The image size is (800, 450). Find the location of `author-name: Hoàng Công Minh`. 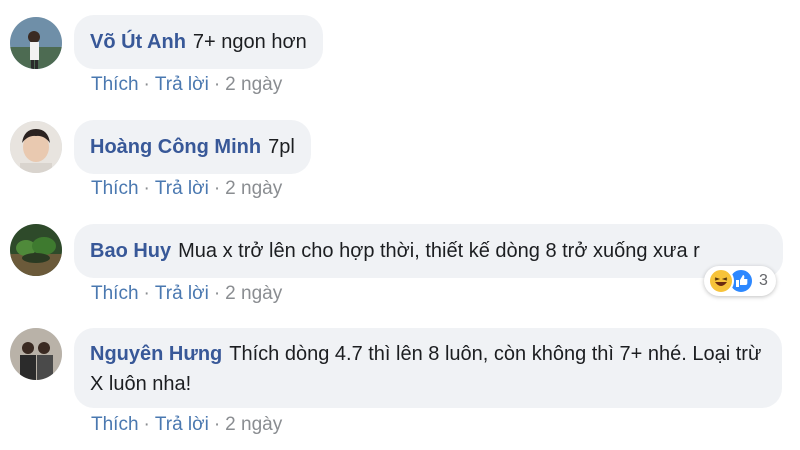

author-name: Hoàng Công Minh is located at coordinates (175, 147).